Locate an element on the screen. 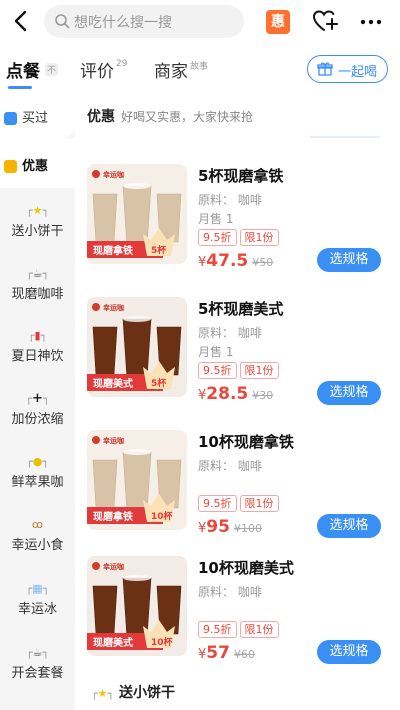 The width and height of the screenshot is (400, 710). sidebar-item-label: 鲜萃果咖 is located at coordinates (37, 482).